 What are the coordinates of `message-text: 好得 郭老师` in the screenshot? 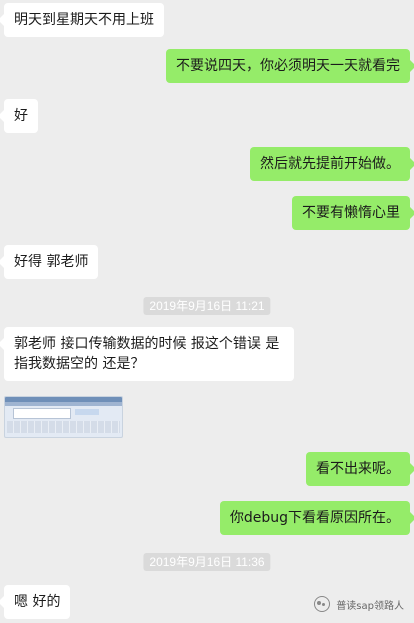 It's located at (51, 262).